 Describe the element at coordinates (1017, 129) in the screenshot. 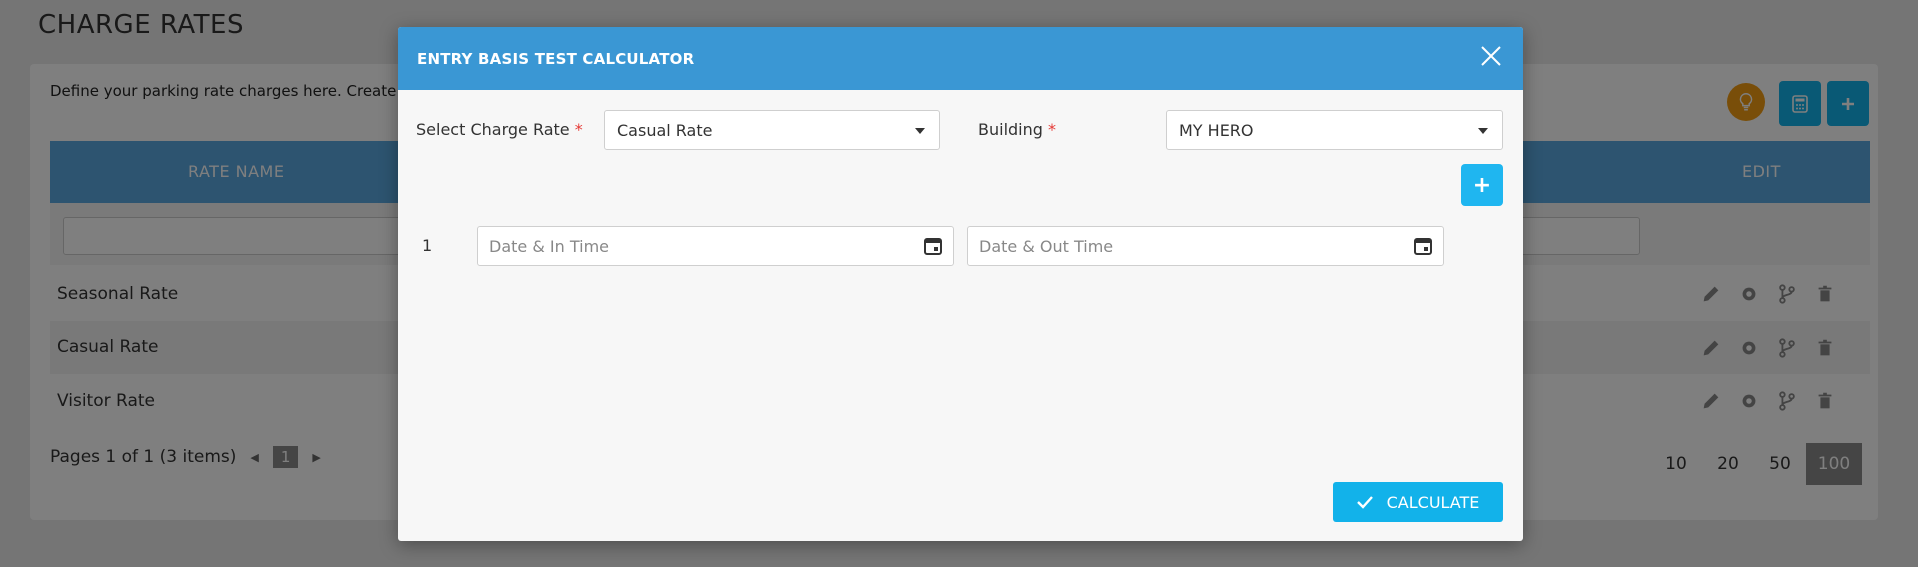

I see `building-label: Building *` at that location.